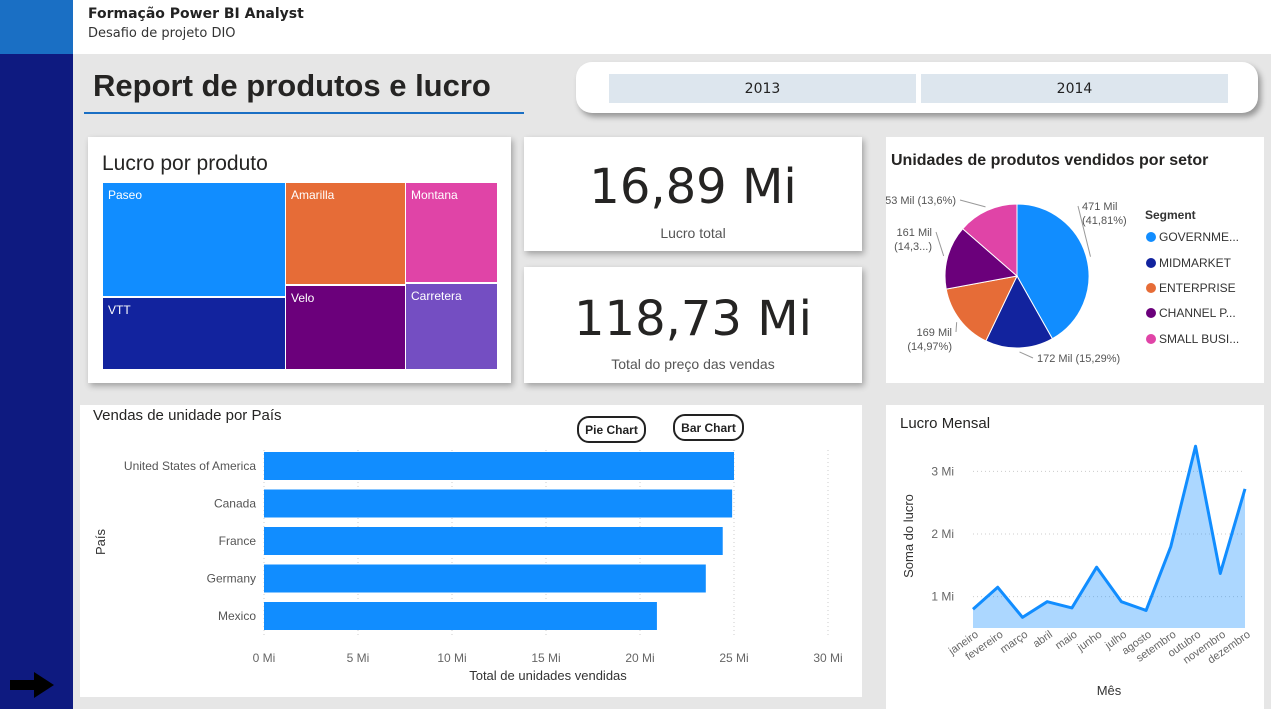 Image resolution: width=1271 pixels, height=709 pixels. What do you see at coordinates (921, 201) in the screenshot?
I see `pie-data-label: 153 Mil (13,6%)` at bounding box center [921, 201].